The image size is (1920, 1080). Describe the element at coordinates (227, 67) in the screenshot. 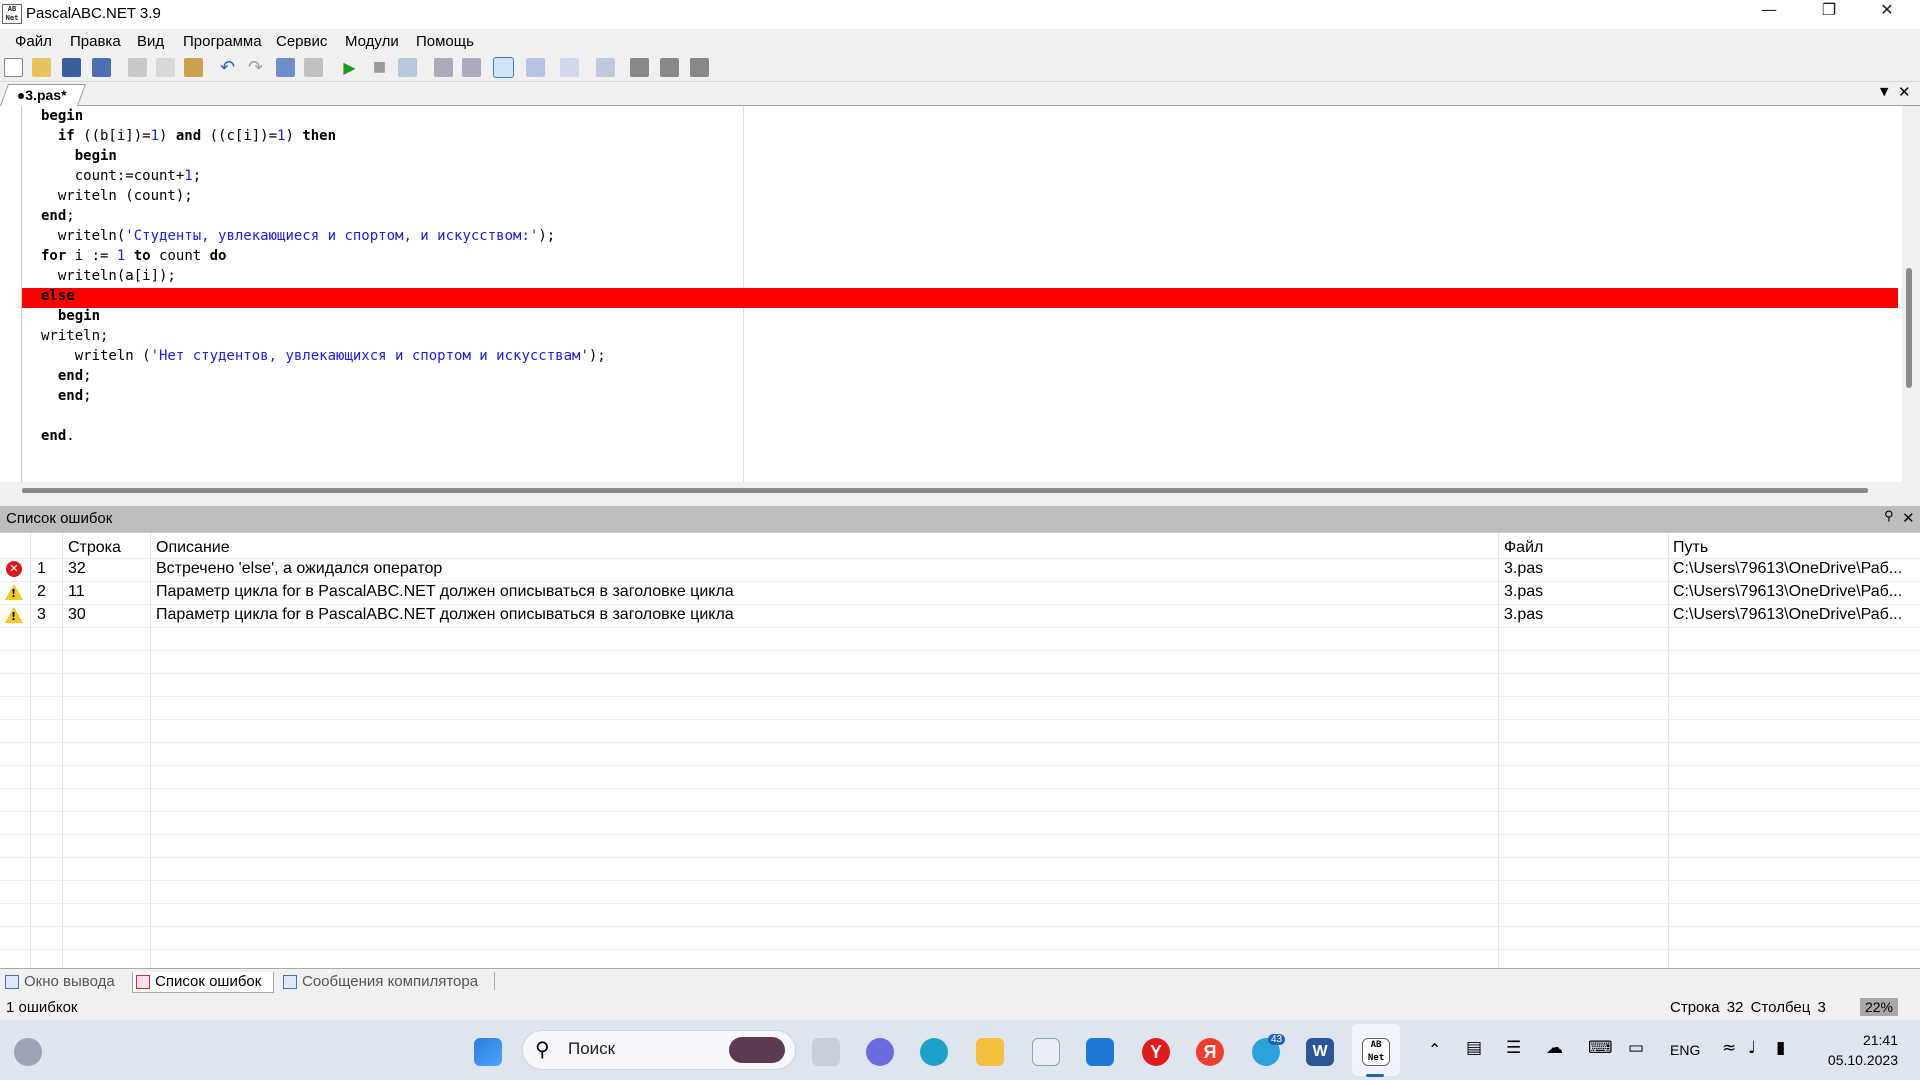

I see `undo-icon: ↶` at that location.